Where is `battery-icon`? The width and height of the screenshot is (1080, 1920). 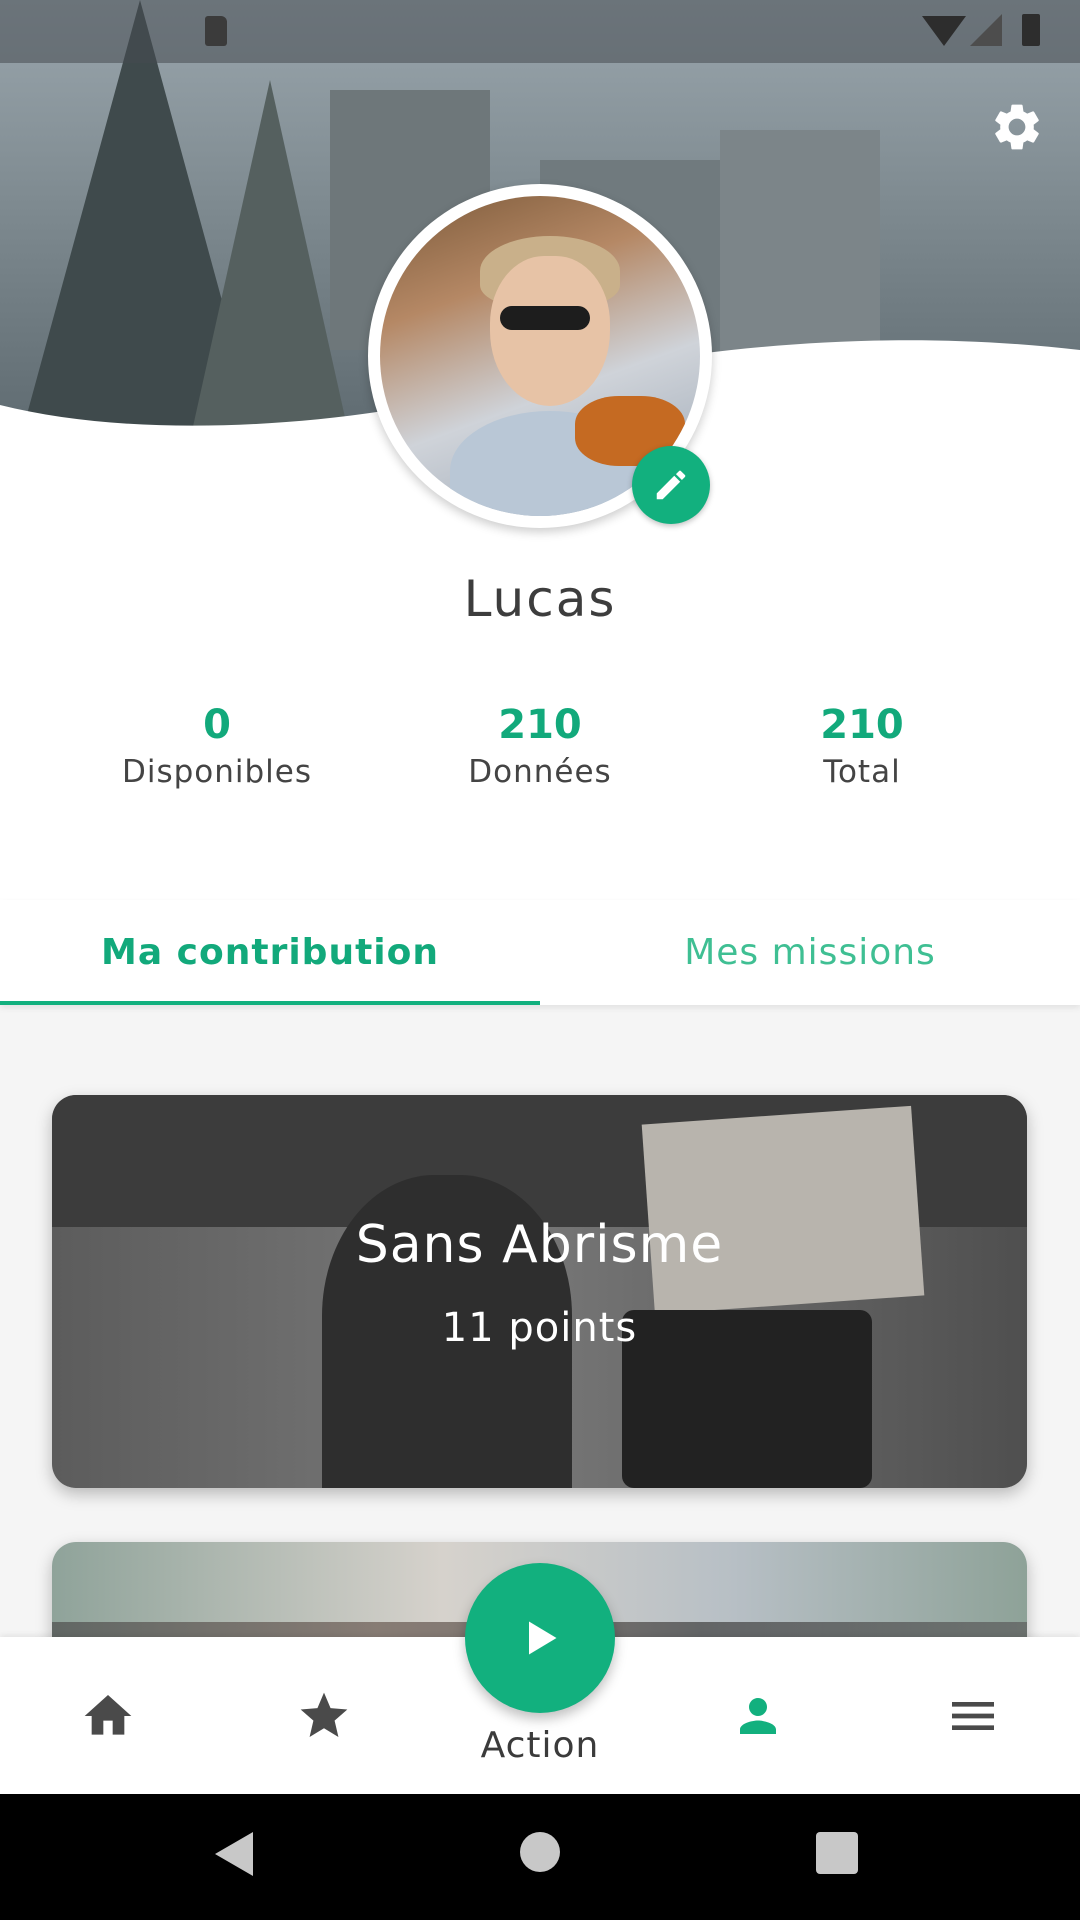 battery-icon is located at coordinates (1031, 30).